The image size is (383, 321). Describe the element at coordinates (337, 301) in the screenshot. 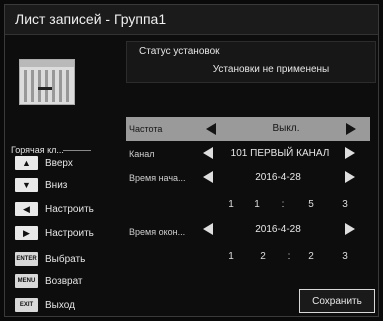

I see `save-button: Сохранить` at that location.